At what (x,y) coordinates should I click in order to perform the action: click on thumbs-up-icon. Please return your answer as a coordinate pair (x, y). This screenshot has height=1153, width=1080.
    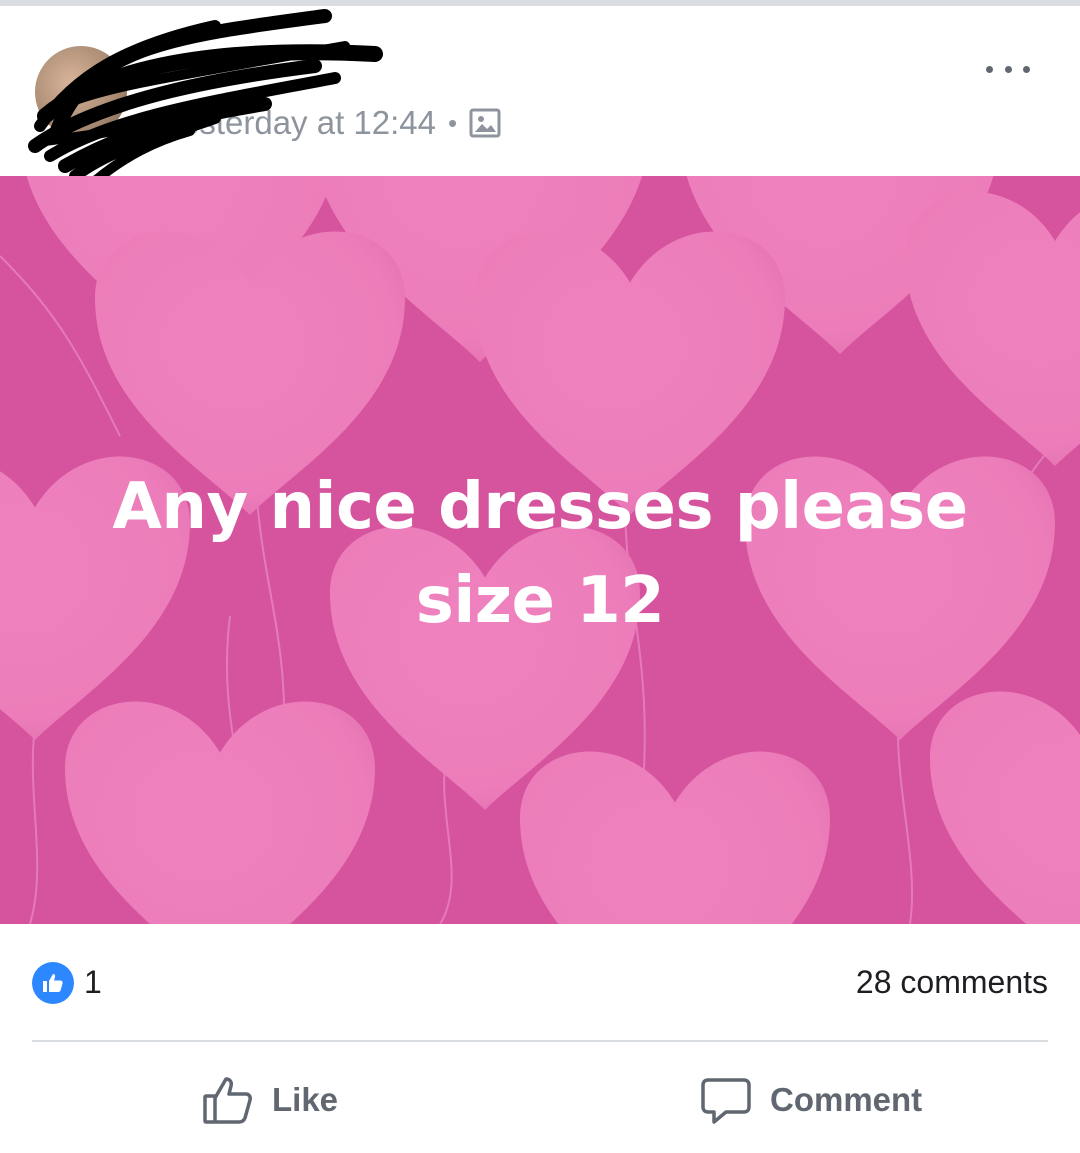
    Looking at the image, I should click on (228, 1100).